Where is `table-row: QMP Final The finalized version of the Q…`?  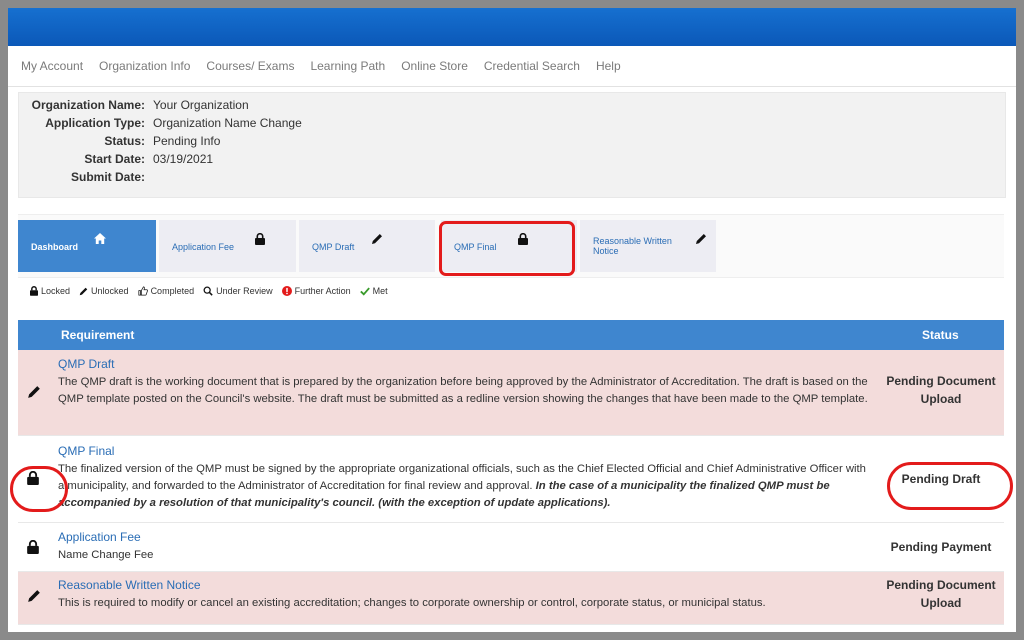 table-row: QMP Final The finalized version of the Q… is located at coordinates (511, 479).